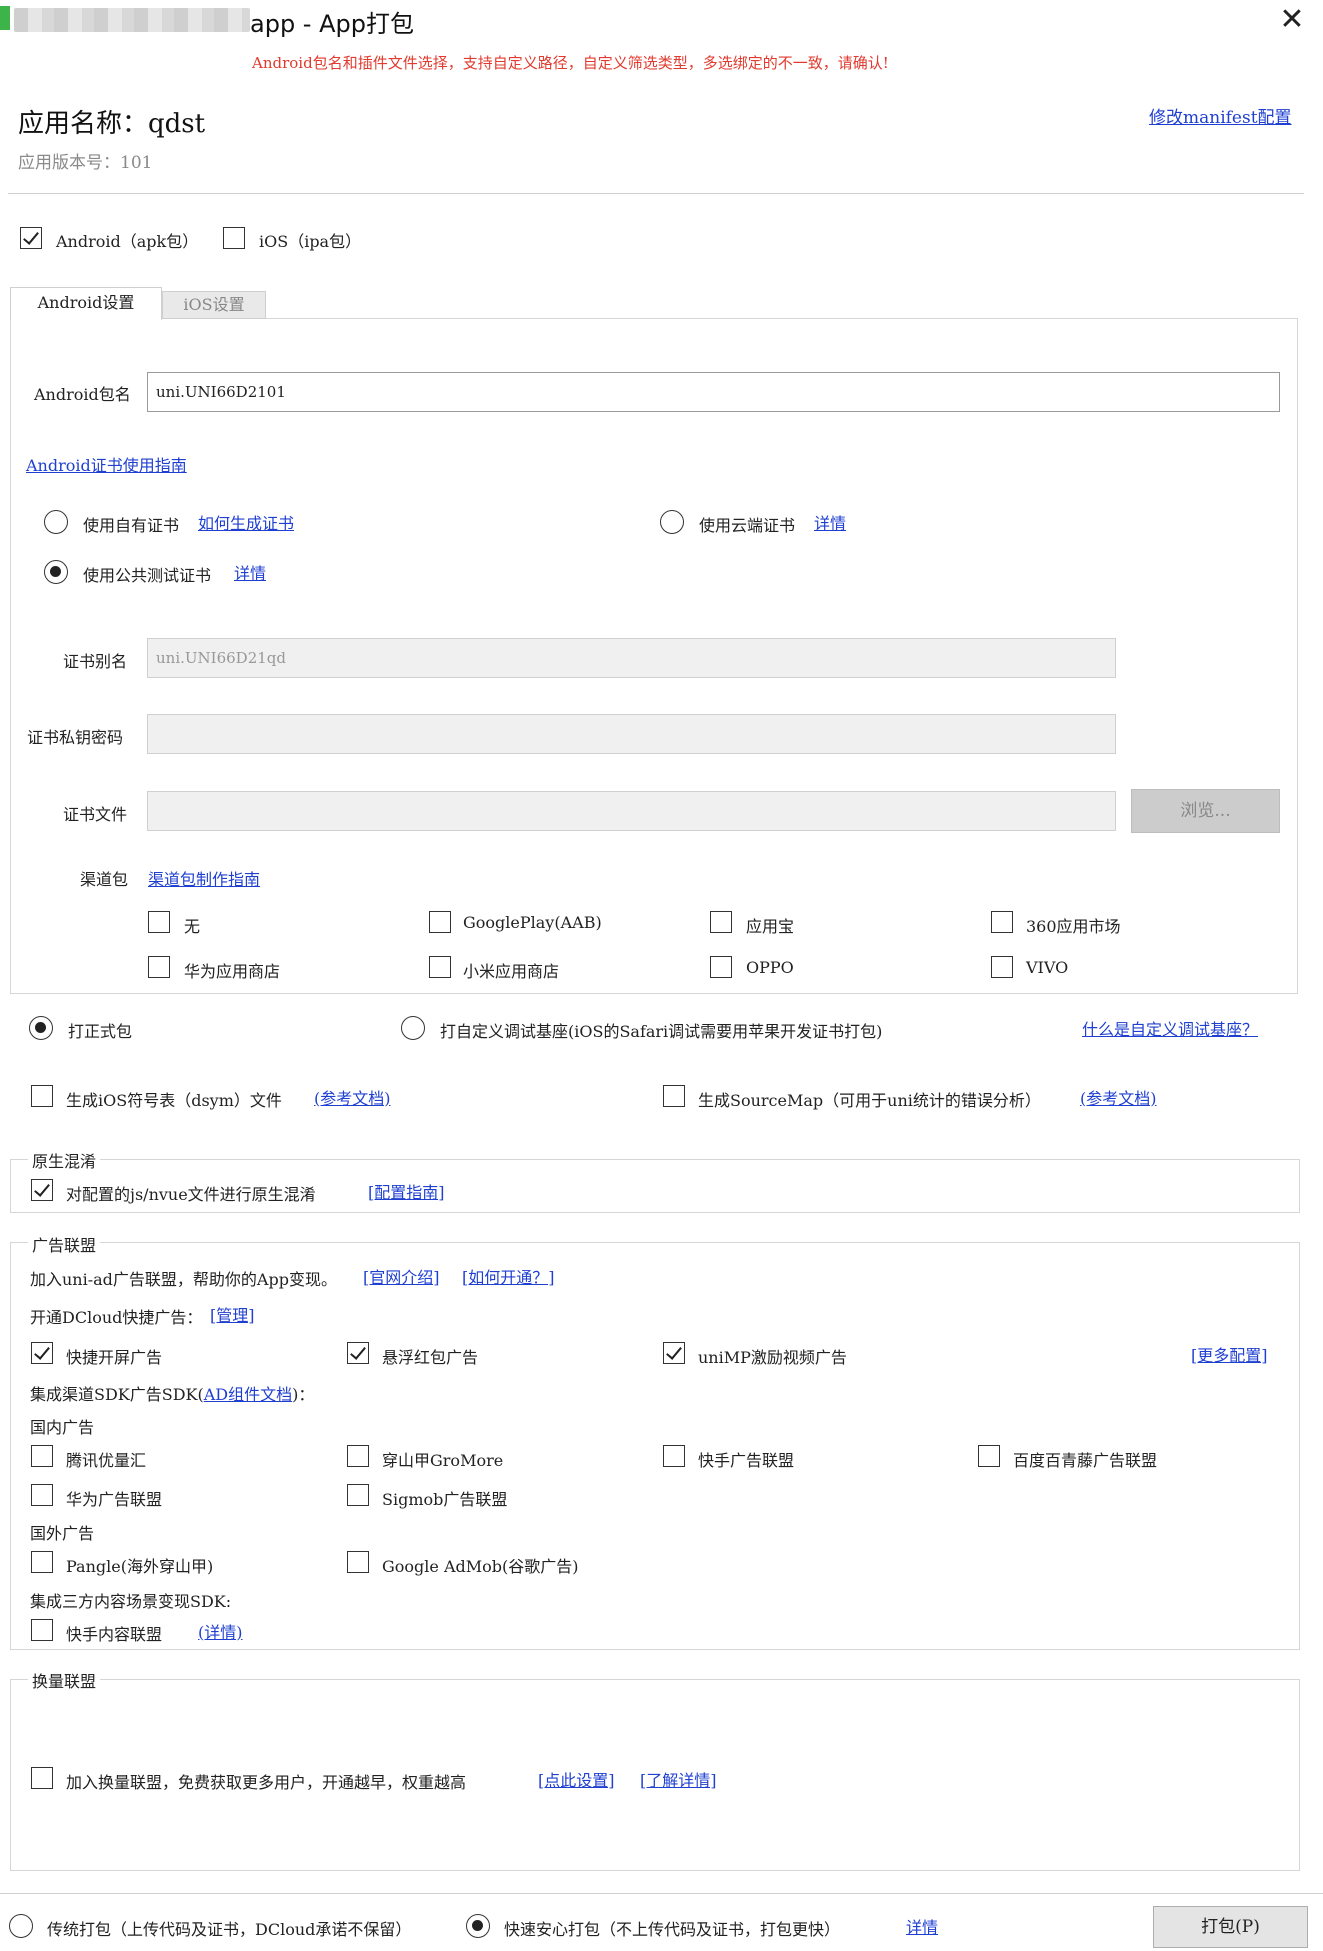 Image resolution: width=1323 pixels, height=1951 pixels. I want to click on sdk-ads-label: 集成渠道SDK广告SDK(AD组件文档)：, so click(172, 1393).